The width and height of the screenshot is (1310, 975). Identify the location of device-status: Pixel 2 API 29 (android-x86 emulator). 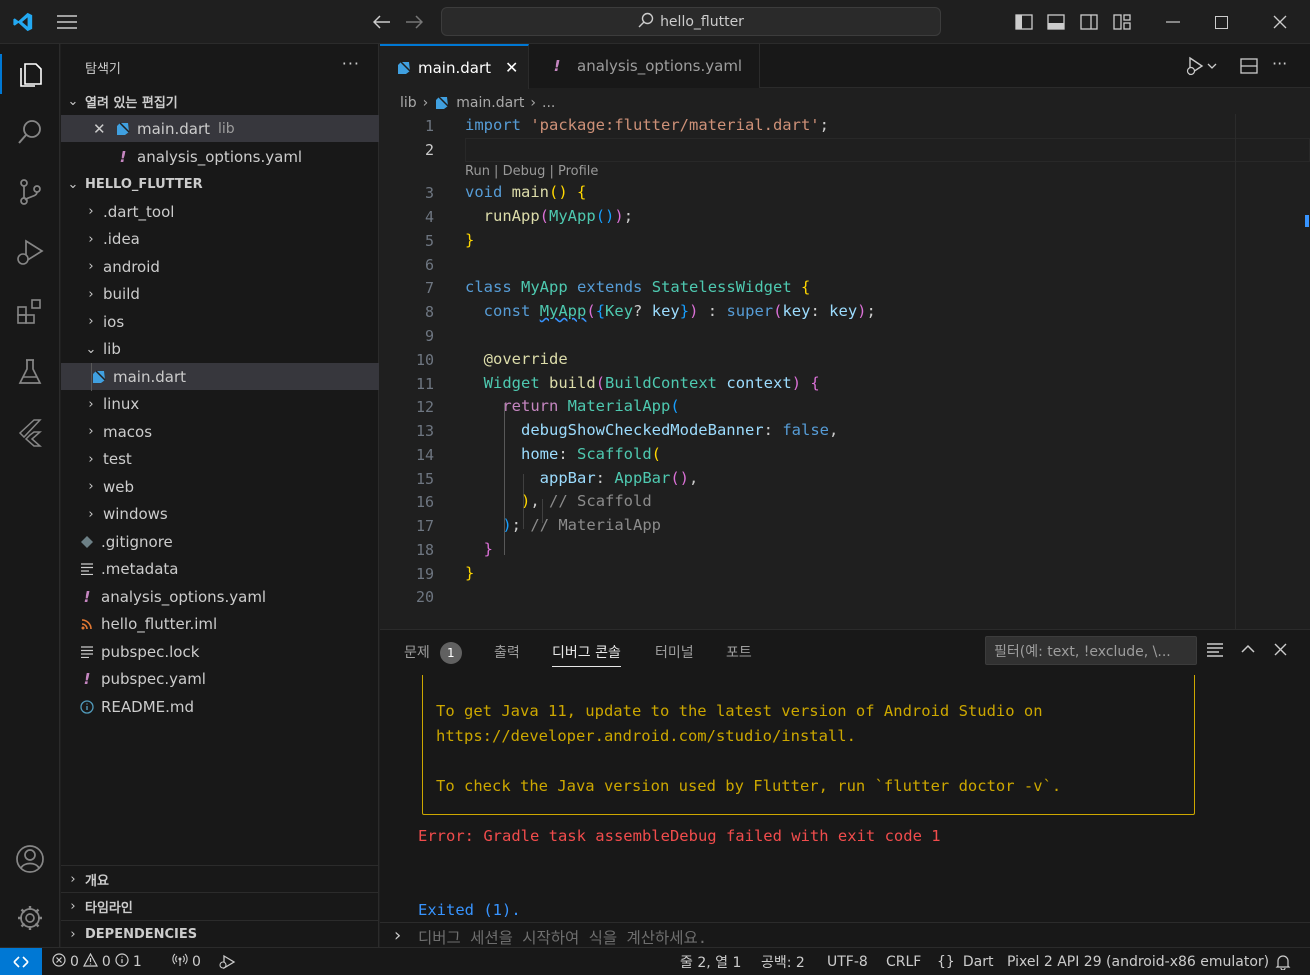
(1138, 961).